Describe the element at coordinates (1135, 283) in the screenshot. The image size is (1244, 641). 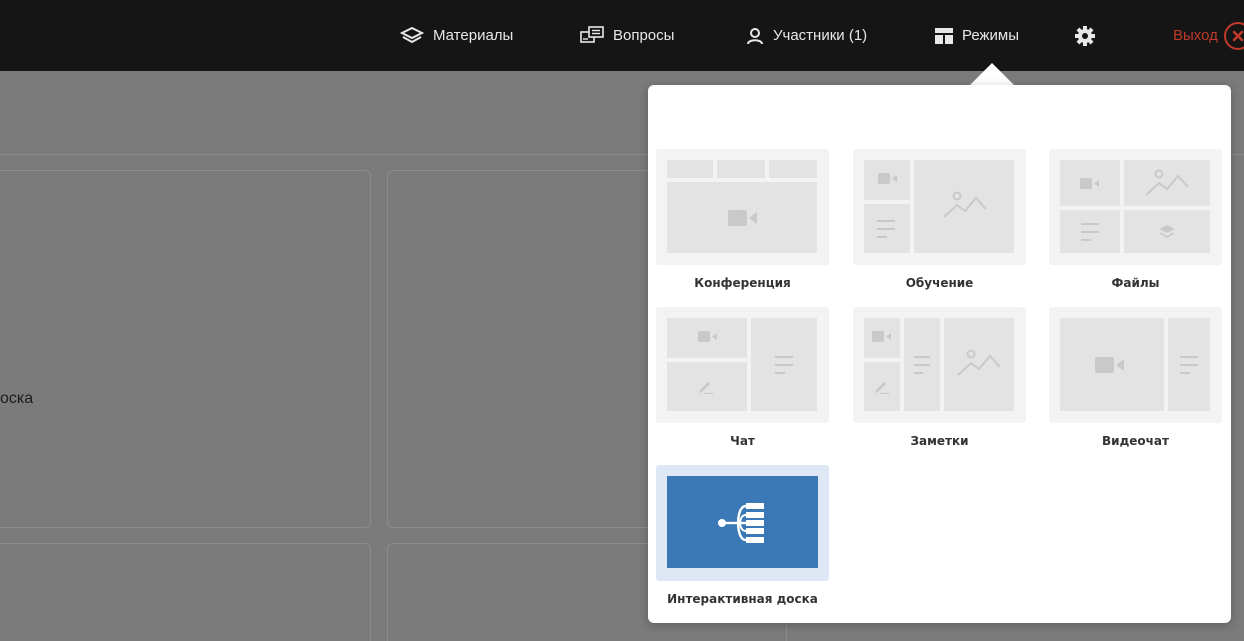
I see `mode-label: Файлы` at that location.